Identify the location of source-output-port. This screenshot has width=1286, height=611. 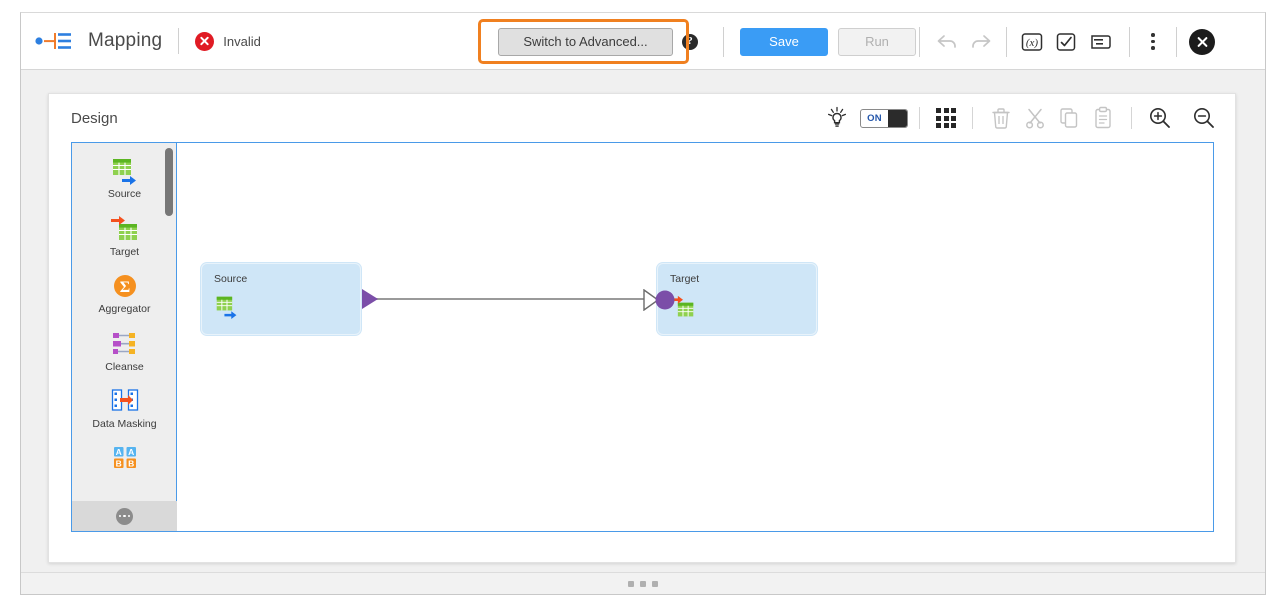
(370, 299).